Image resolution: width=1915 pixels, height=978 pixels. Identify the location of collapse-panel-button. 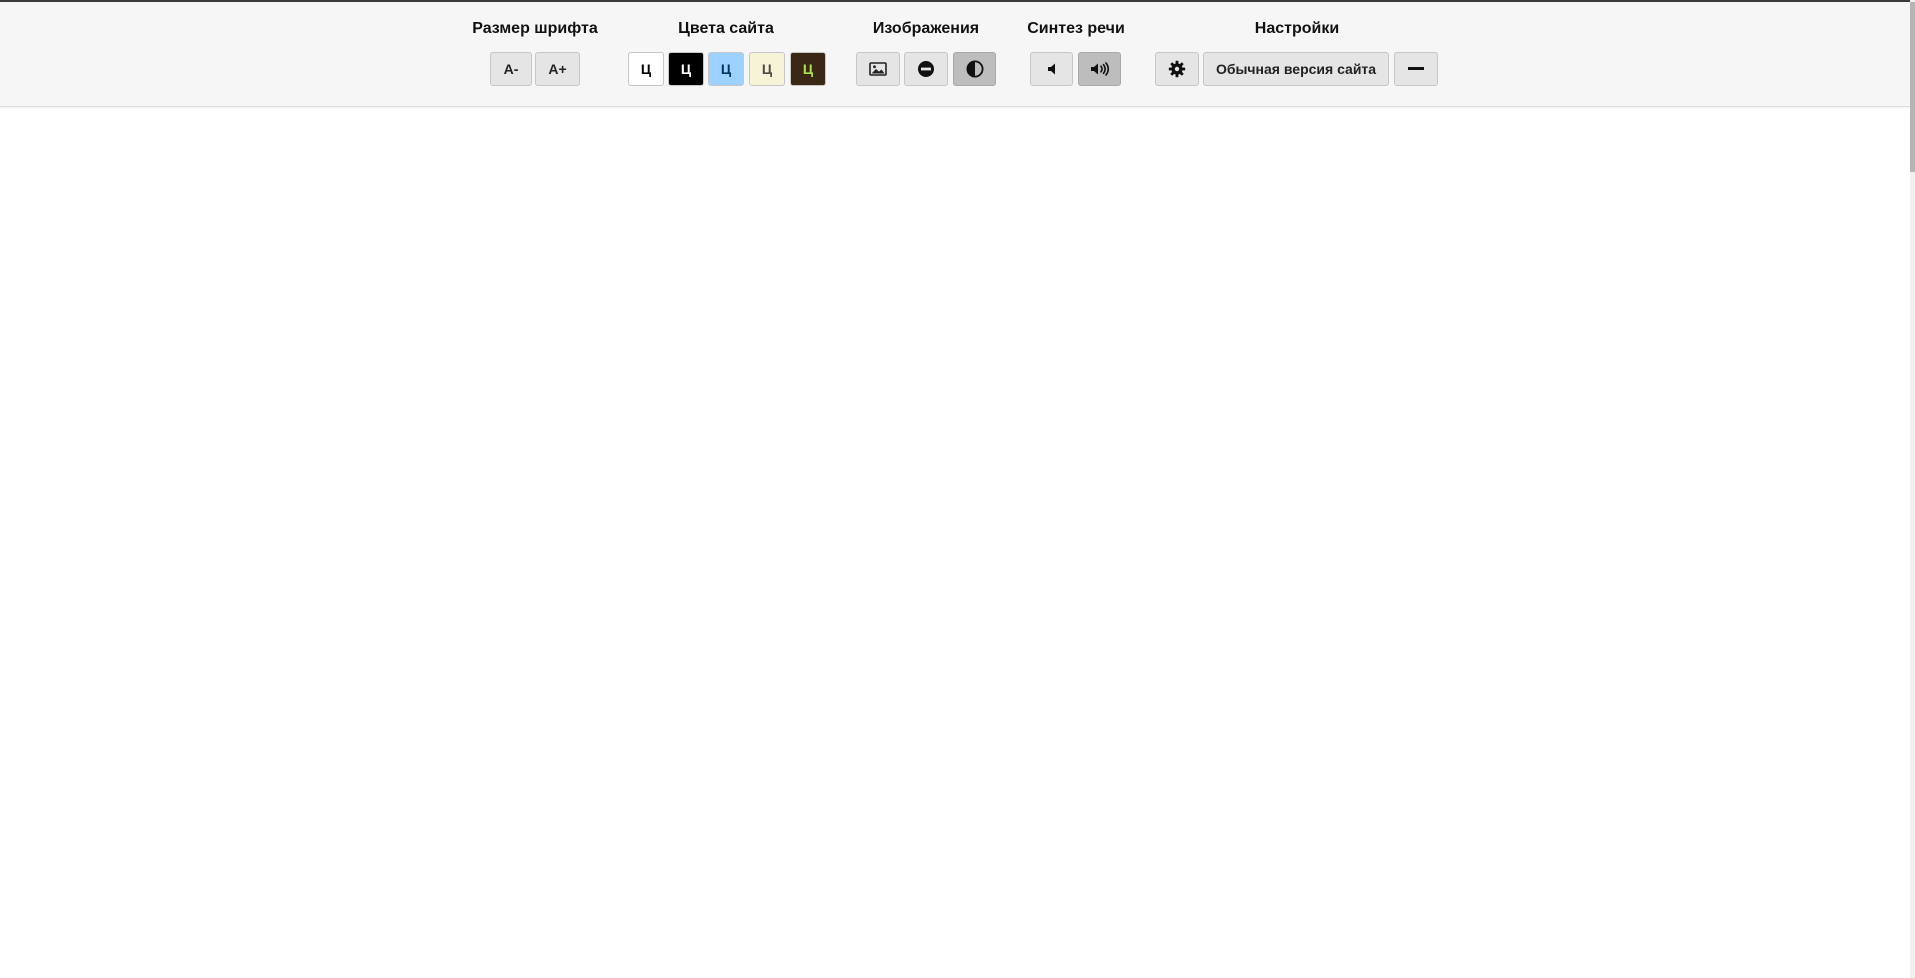
(1416, 69).